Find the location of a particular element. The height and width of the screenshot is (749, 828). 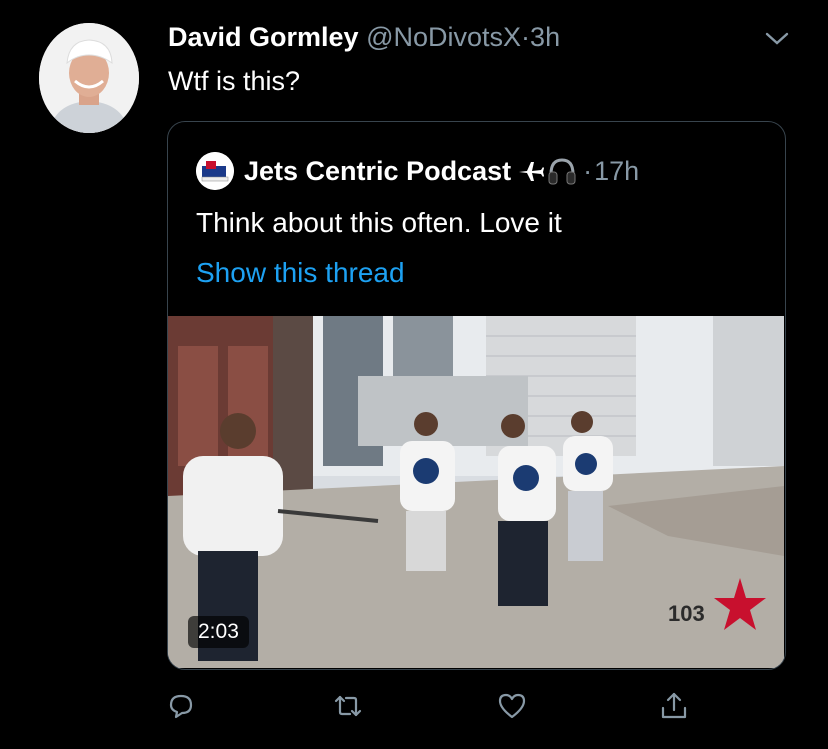

author-handle: @NoDivotsX is located at coordinates (443, 37).